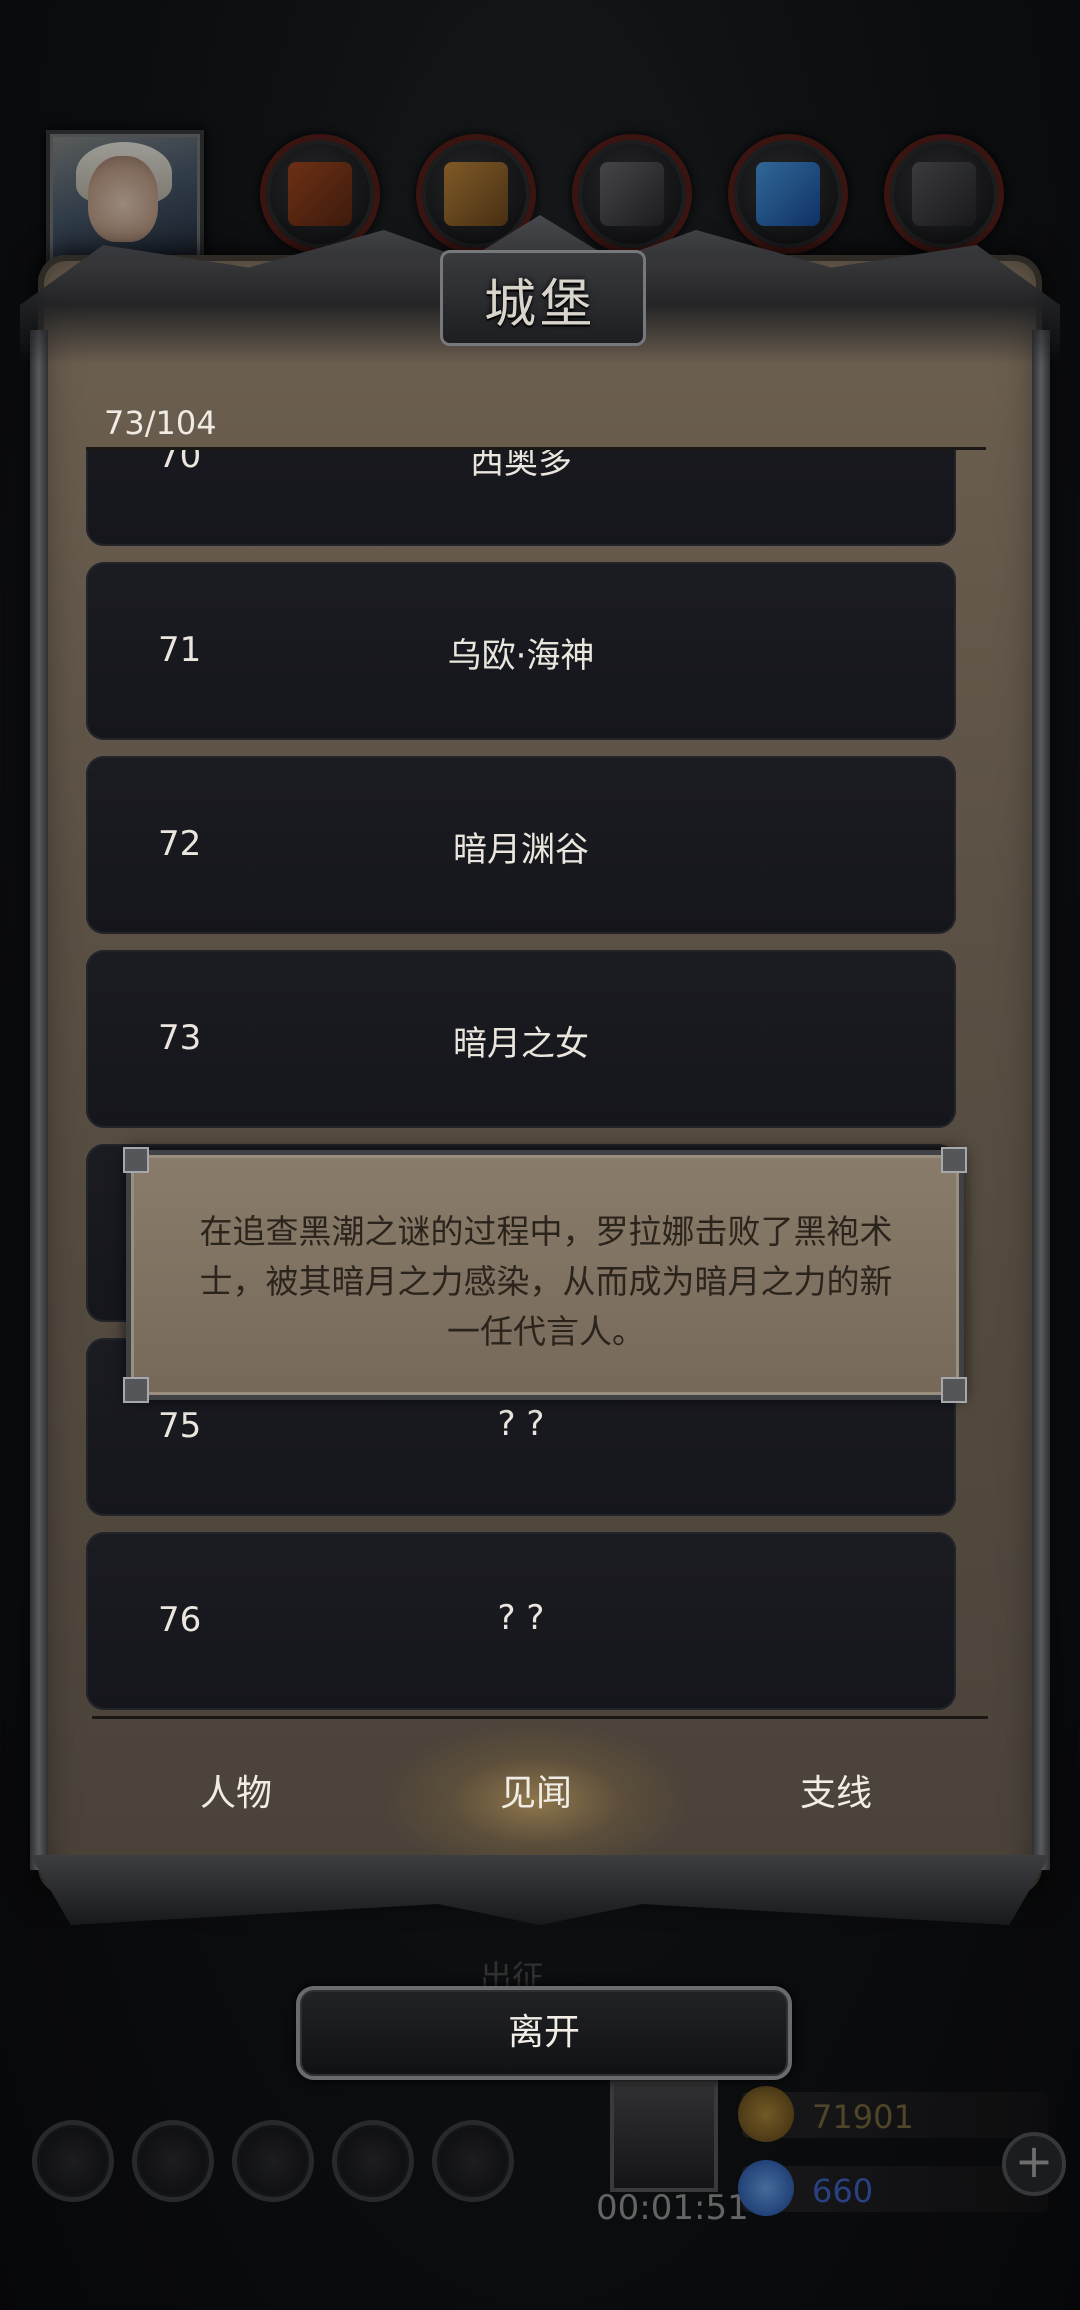 This screenshot has height=2310, width=1080. Describe the element at coordinates (544, 2033) in the screenshot. I see `leave-button: 离开` at that location.